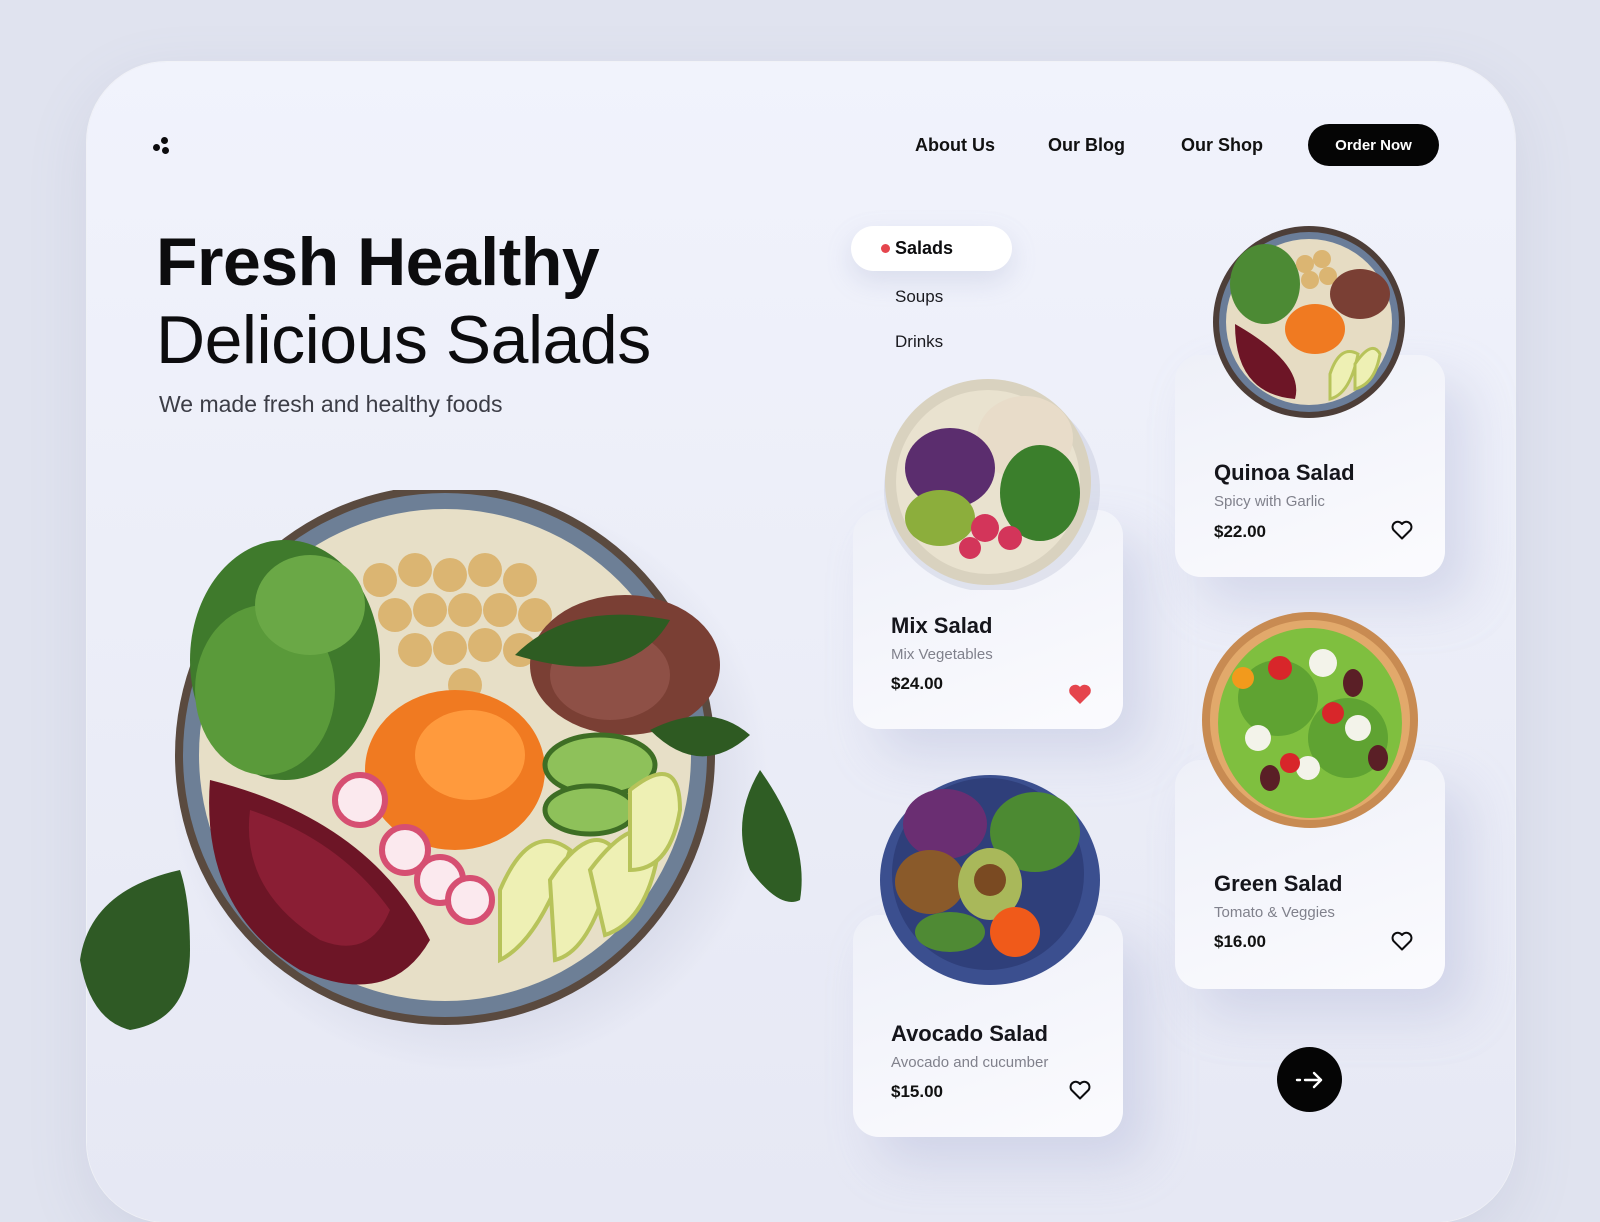 The height and width of the screenshot is (1222, 1600). What do you see at coordinates (924, 248) in the screenshot?
I see `category-tab-salads-label: Salads` at bounding box center [924, 248].